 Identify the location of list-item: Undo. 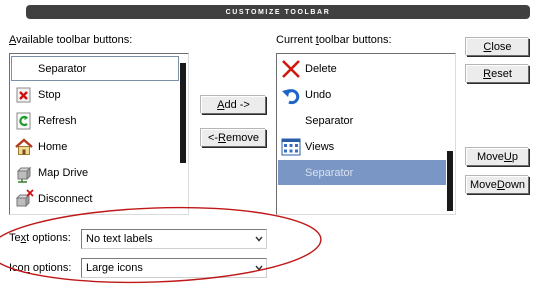
(362, 94).